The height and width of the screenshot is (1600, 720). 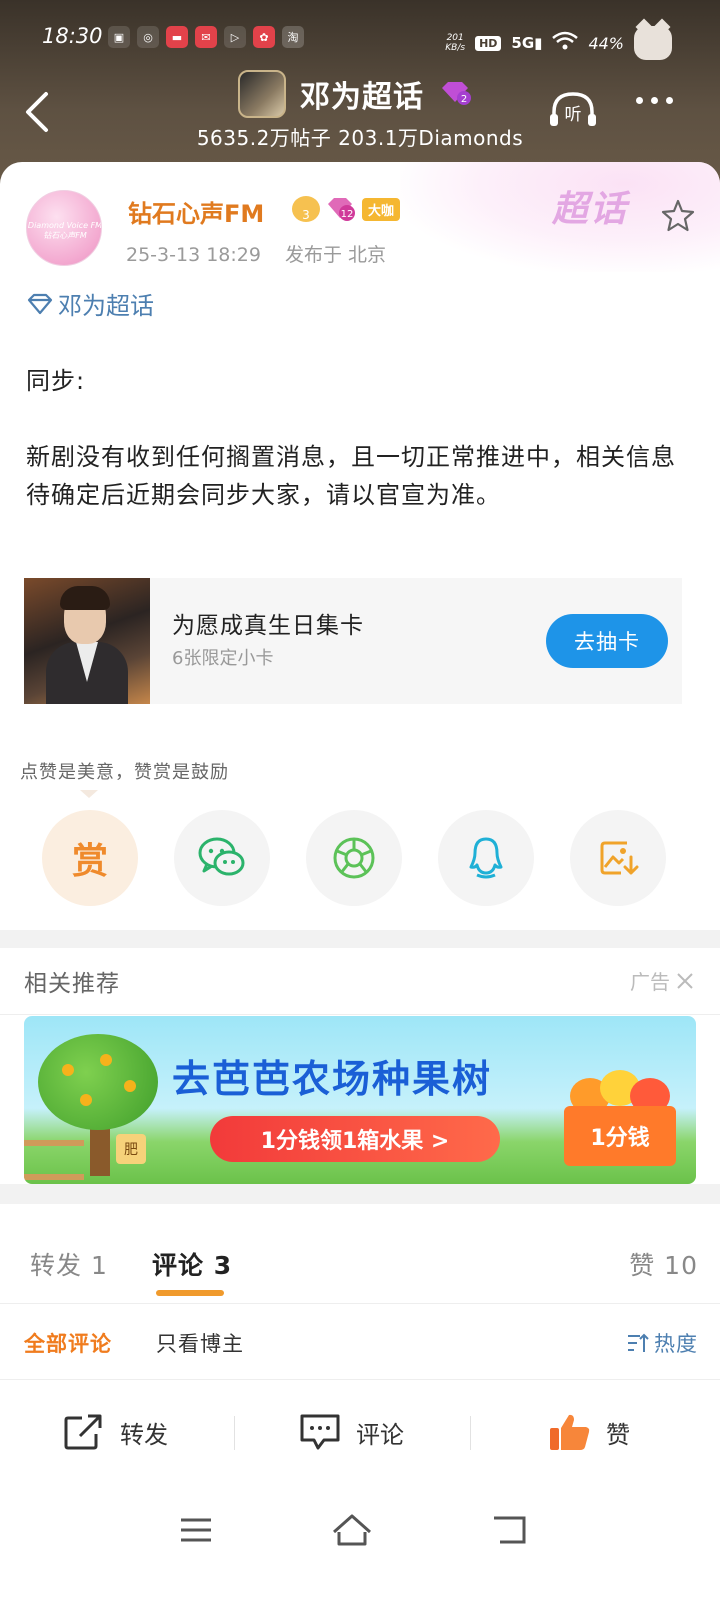 I want to click on fruit-tree-icon, so click(x=98, y=1082).